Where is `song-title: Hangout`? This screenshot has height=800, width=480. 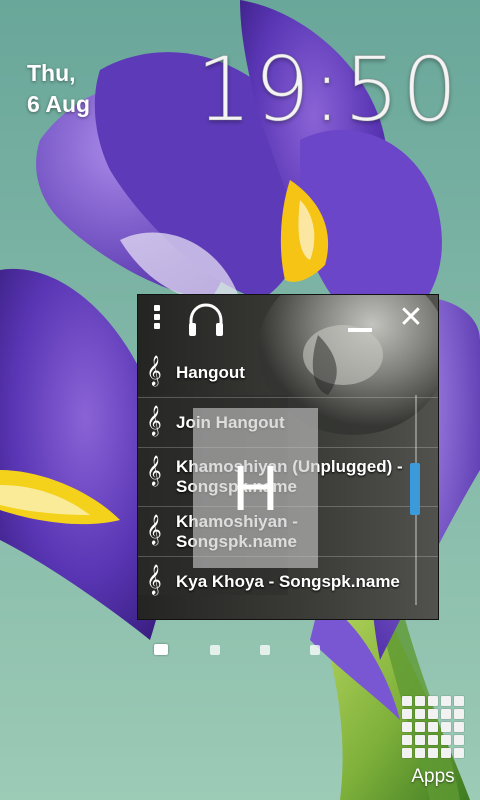
song-title: Hangout is located at coordinates (210, 372).